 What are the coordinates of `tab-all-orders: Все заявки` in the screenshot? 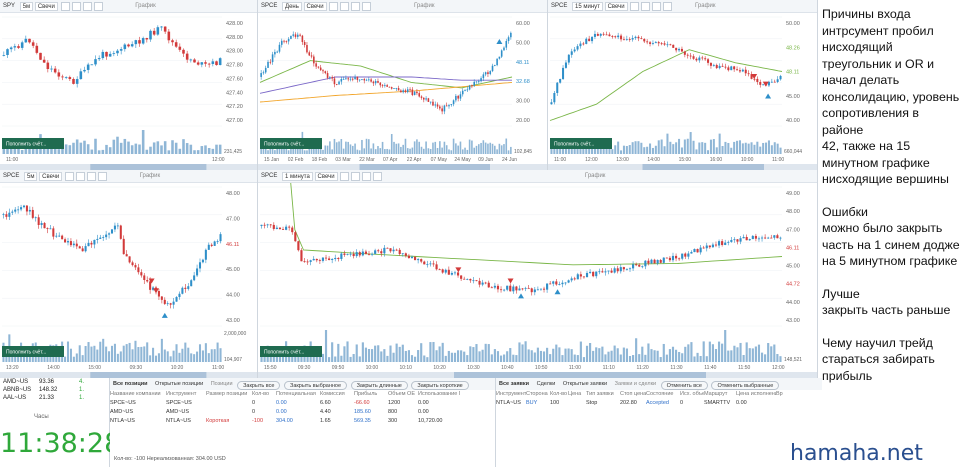 It's located at (514, 384).